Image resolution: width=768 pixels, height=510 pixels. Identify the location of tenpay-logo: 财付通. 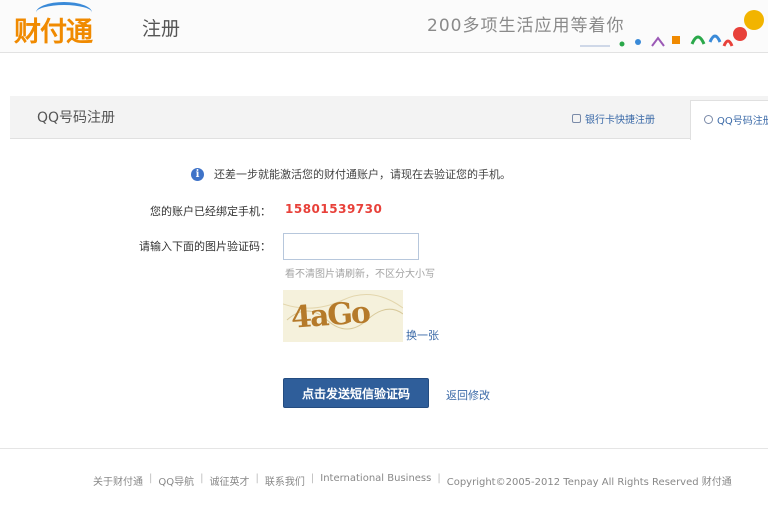
(66, 25).